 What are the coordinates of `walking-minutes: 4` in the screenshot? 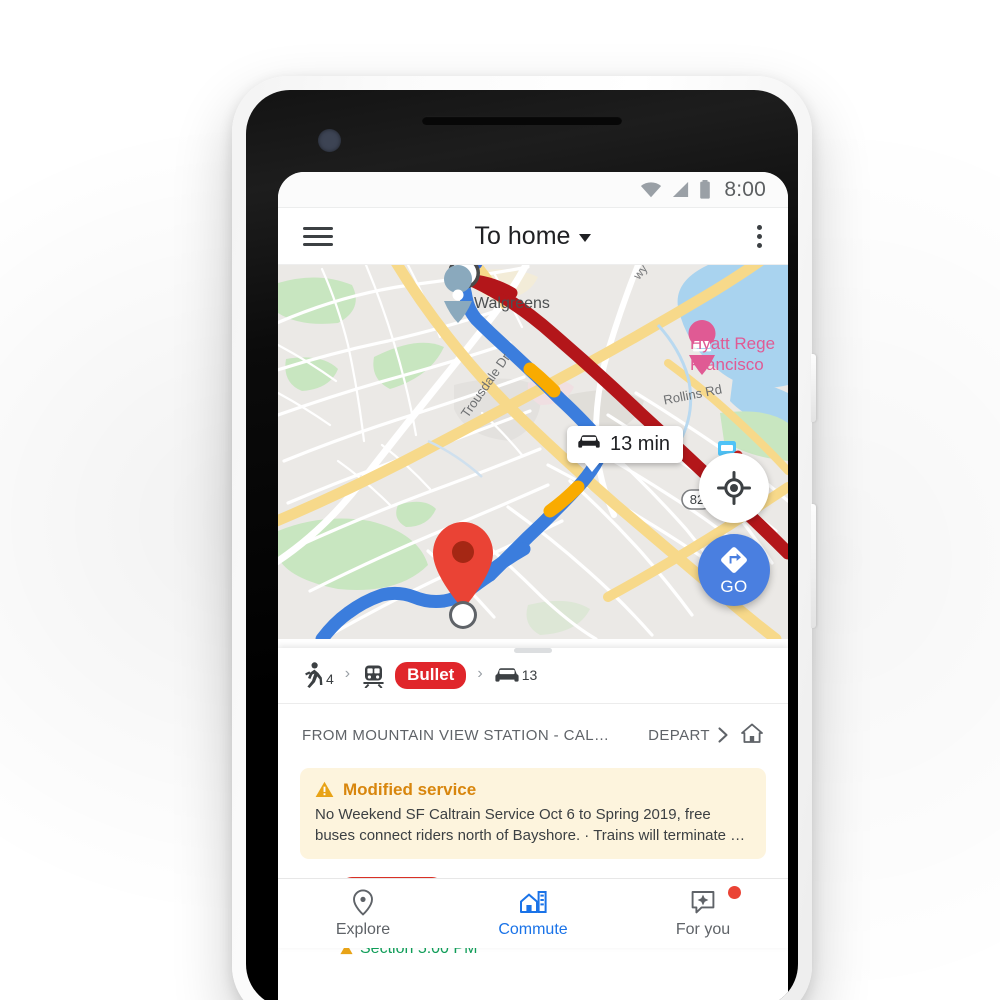 It's located at (330, 679).